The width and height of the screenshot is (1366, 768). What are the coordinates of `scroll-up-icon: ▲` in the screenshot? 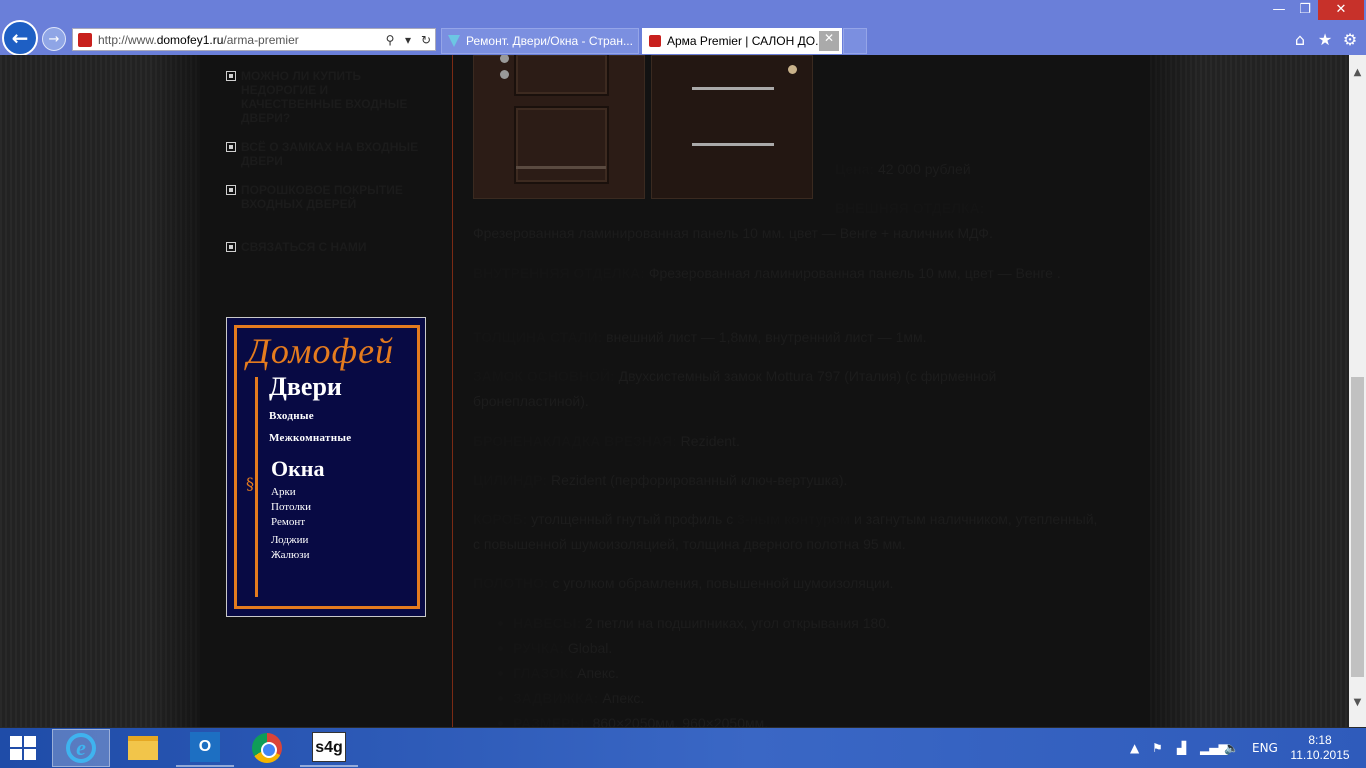 It's located at (1357, 72).